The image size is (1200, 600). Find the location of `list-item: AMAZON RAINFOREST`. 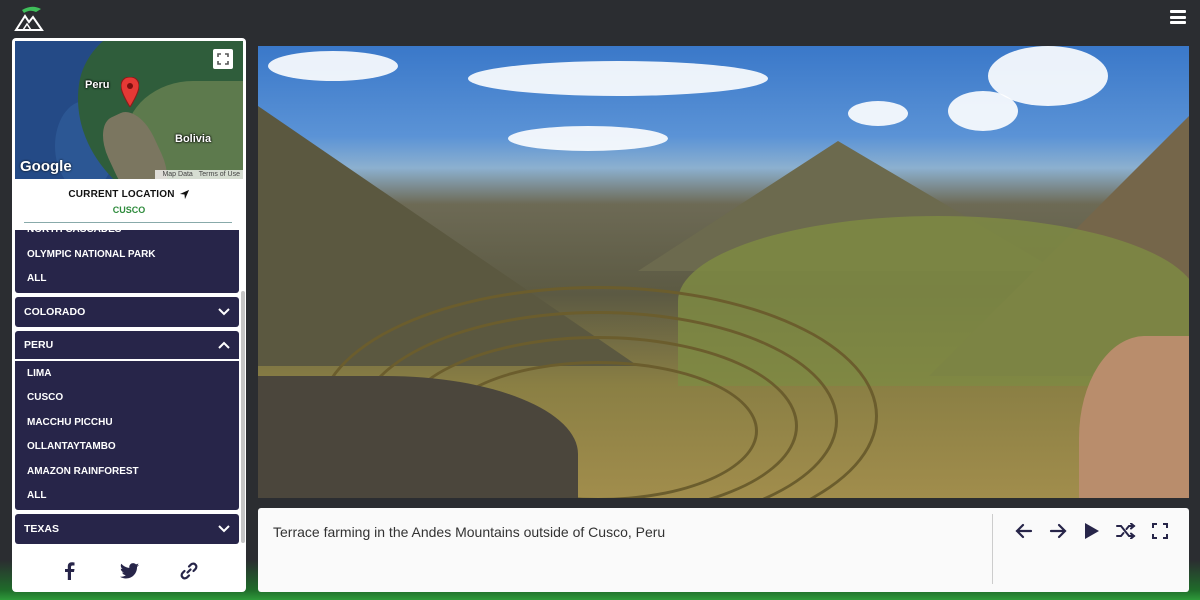

list-item: AMAZON RAINFOREST is located at coordinates (127, 472).